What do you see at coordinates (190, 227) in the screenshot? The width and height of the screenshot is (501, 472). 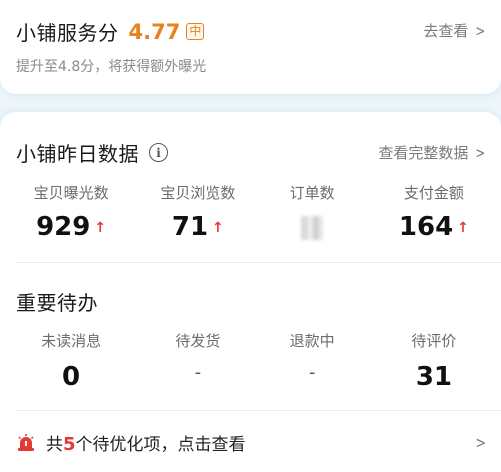 I see `metric-value: 71` at bounding box center [190, 227].